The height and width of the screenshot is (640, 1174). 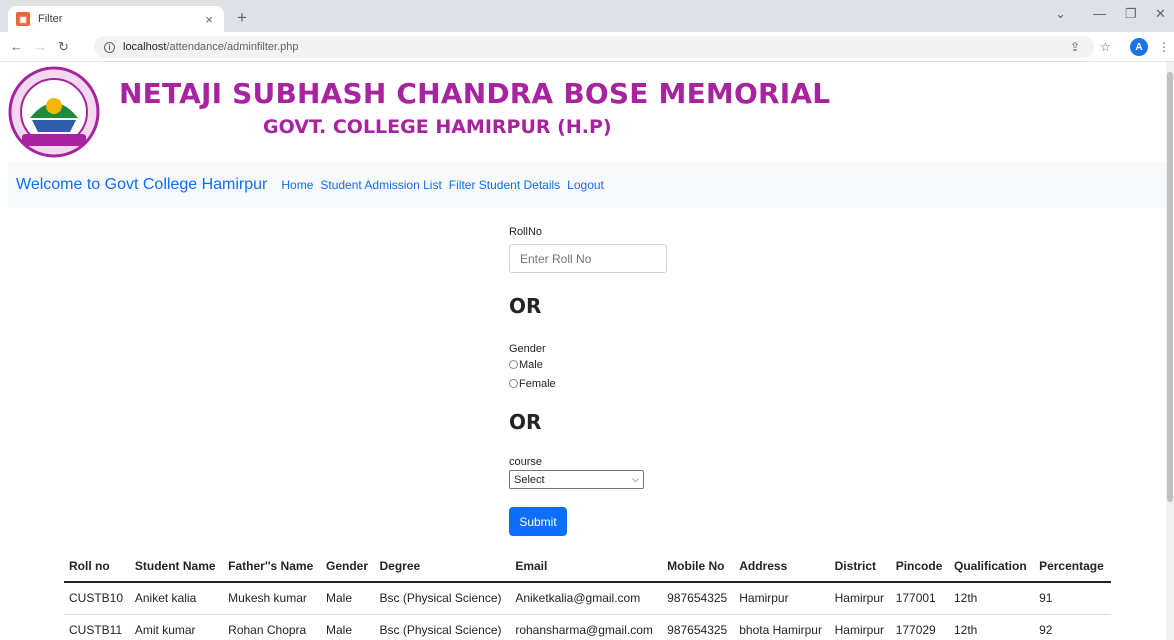 I want to click on back-icon: ←, so click(x=16, y=46).